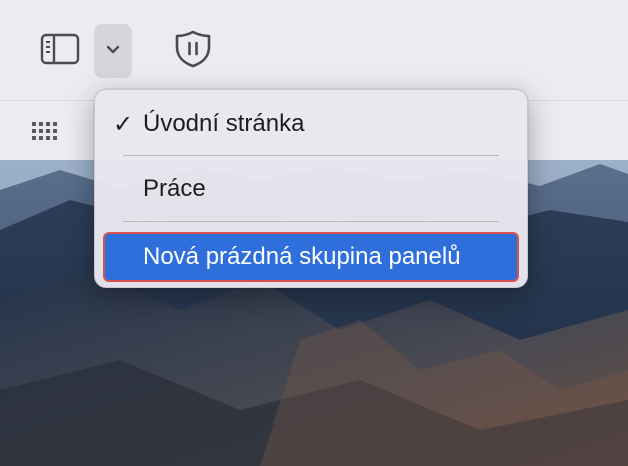  I want to click on privacy-report-button, so click(193, 51).